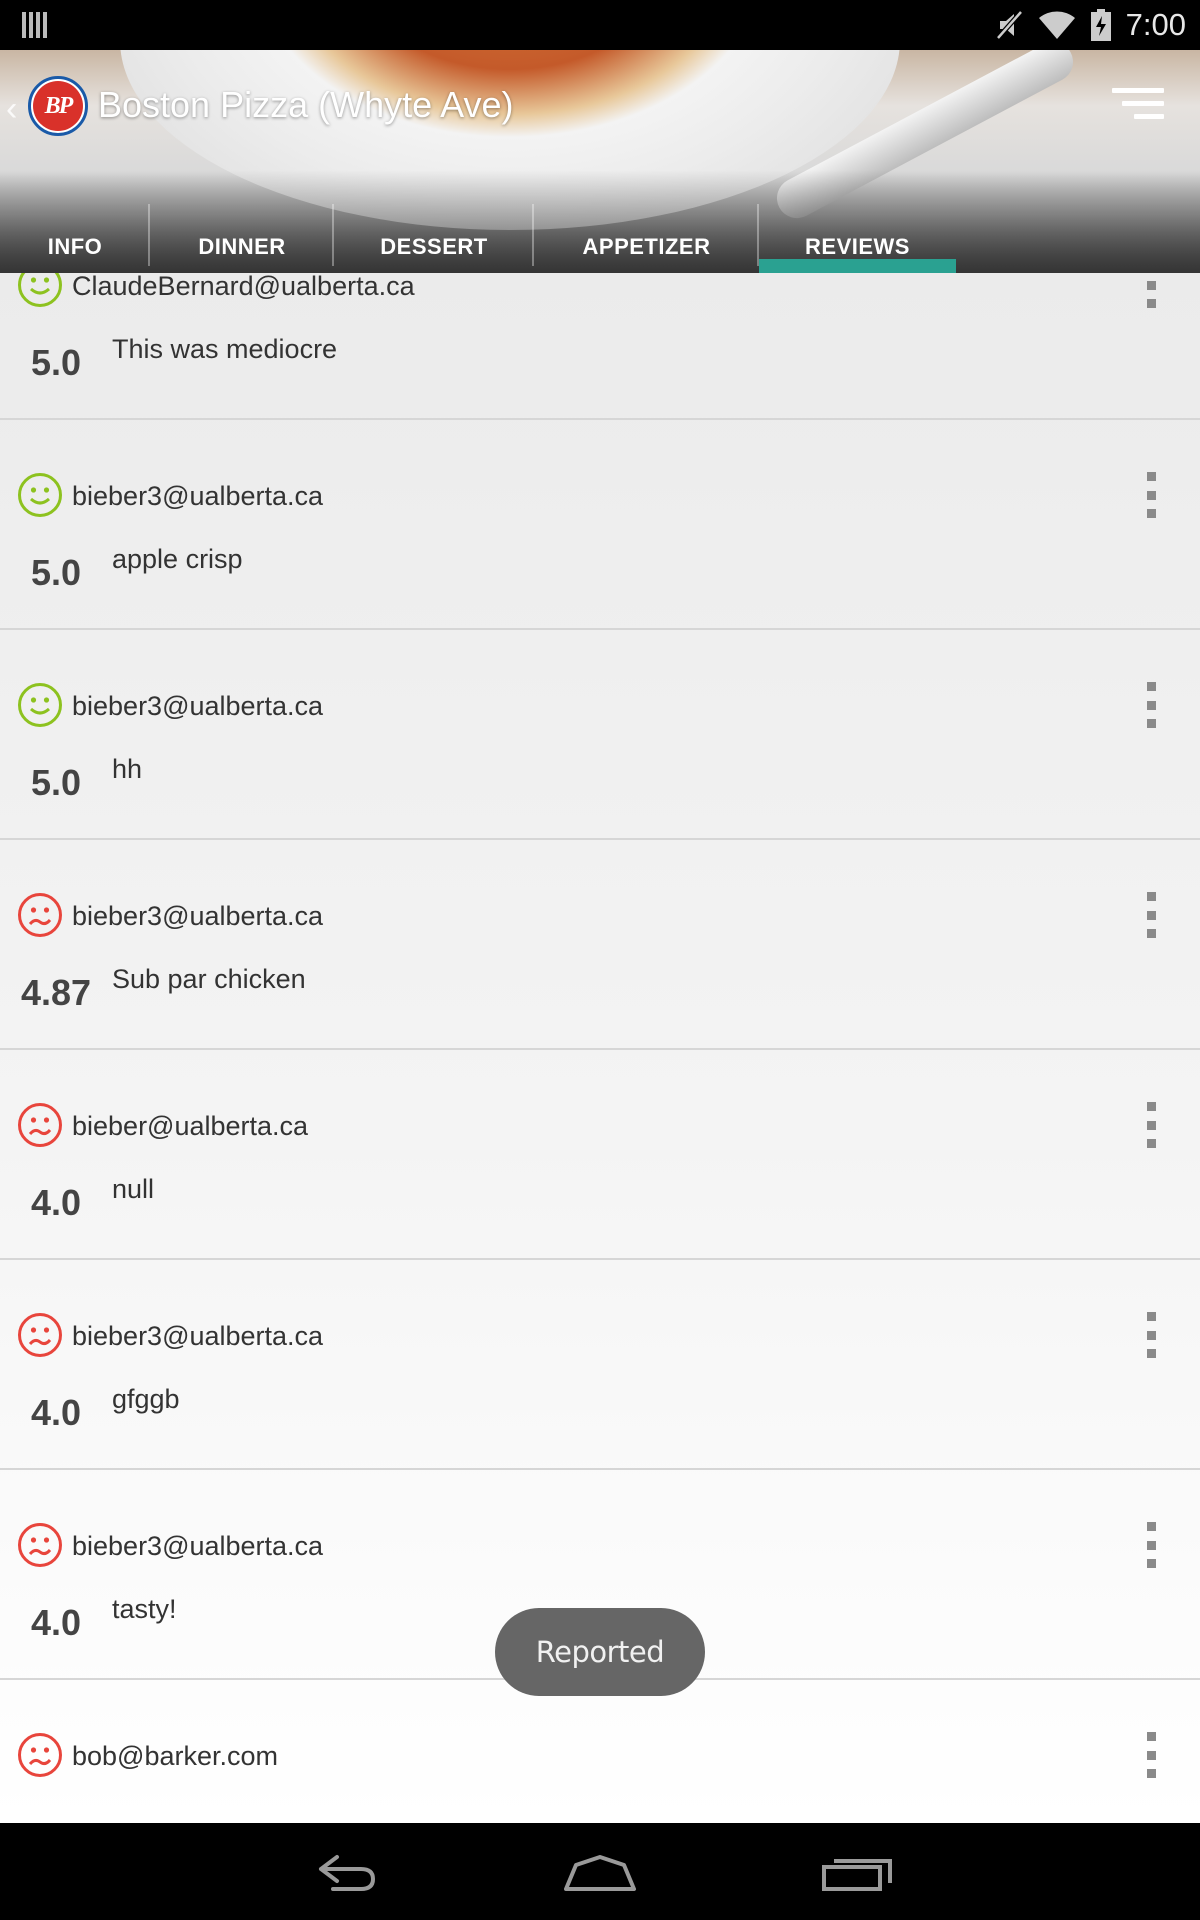  I want to click on review-item: bieber@ualberta.ca 4.0 null, so click(600, 1155).